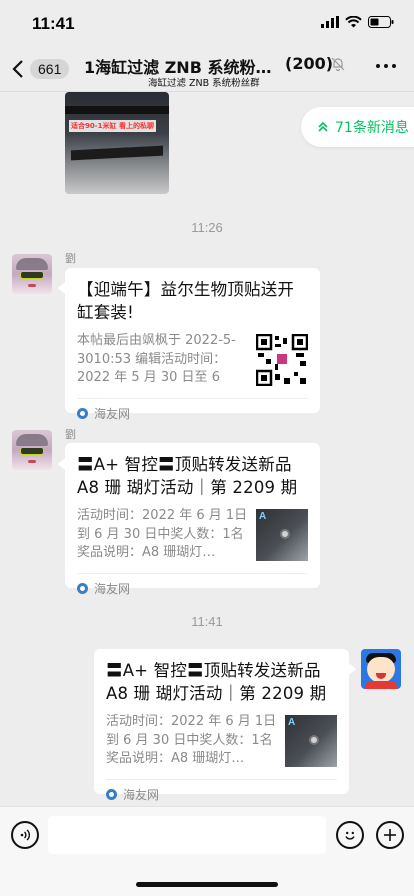  What do you see at coordinates (372, 128) in the screenshot?
I see `new-messages-label: 71条新消息` at bounding box center [372, 128].